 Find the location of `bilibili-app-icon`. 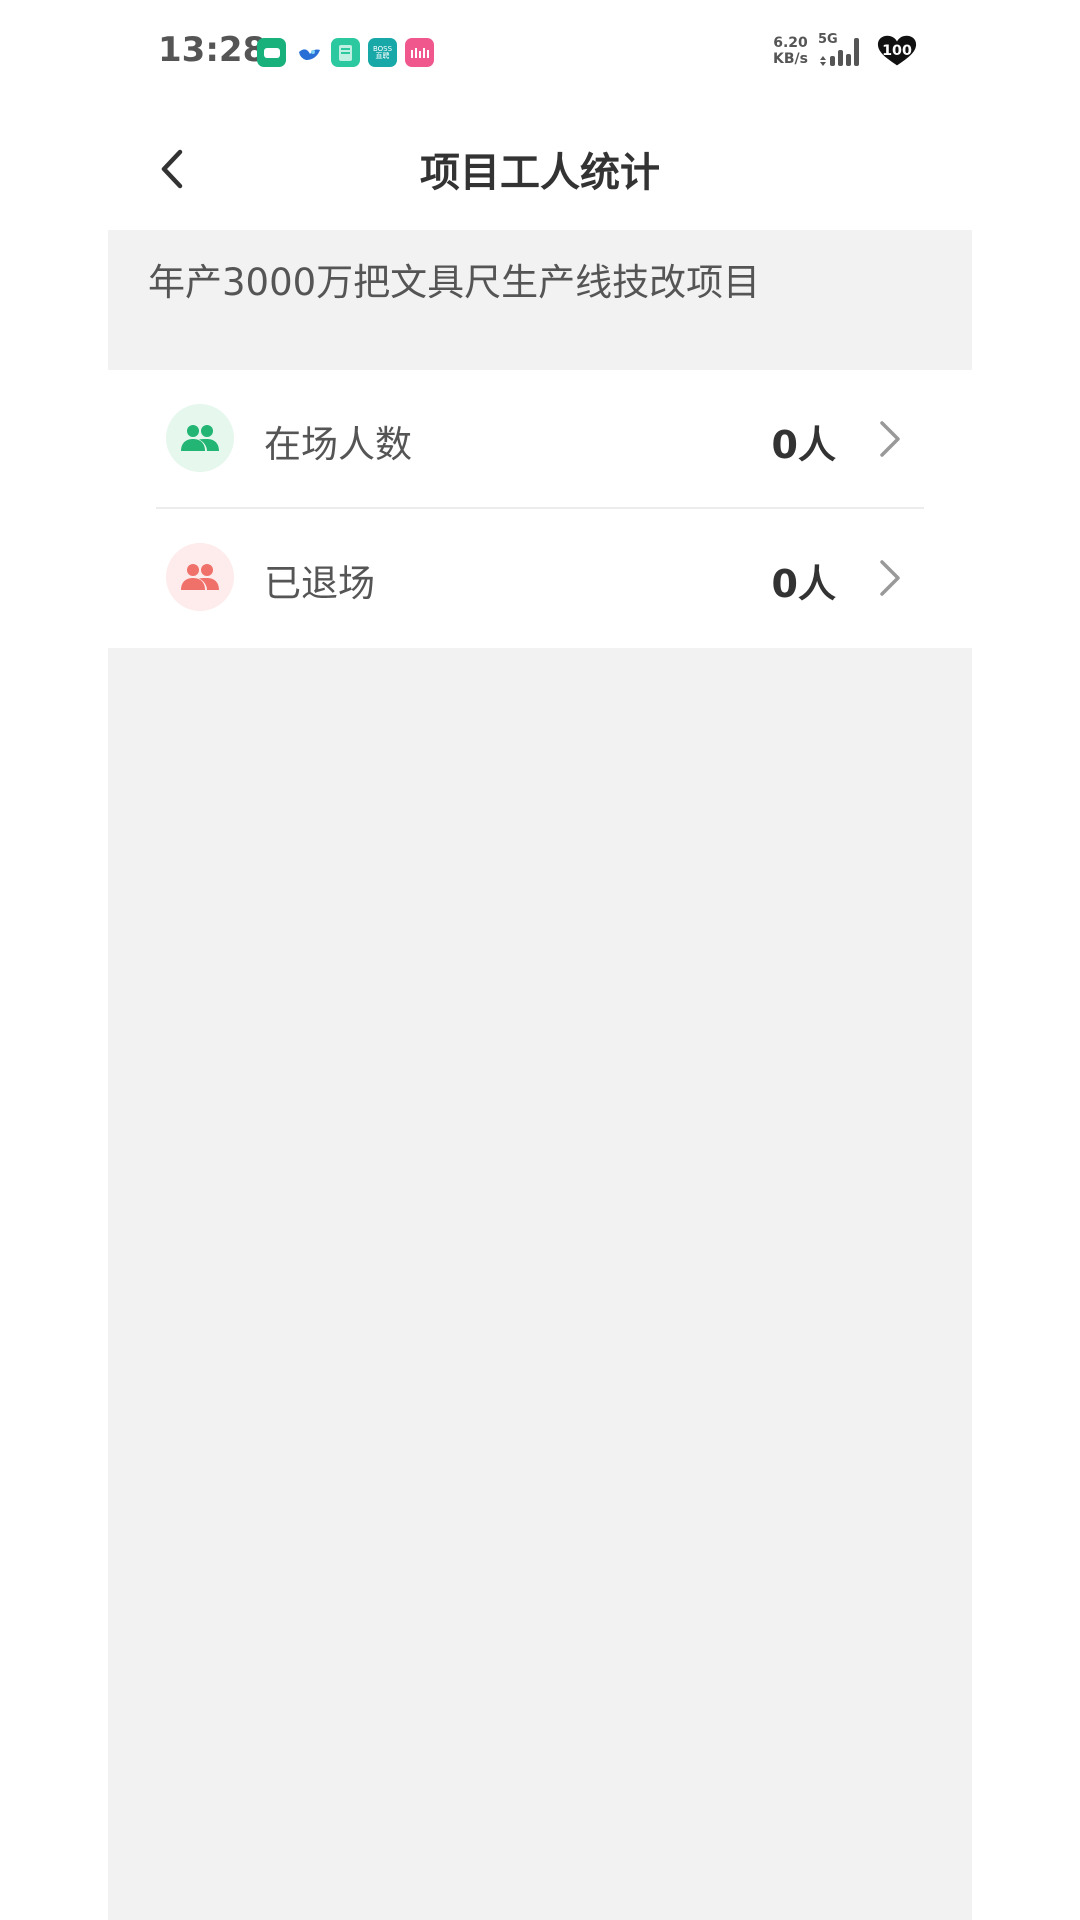

bilibili-app-icon is located at coordinates (419, 52).